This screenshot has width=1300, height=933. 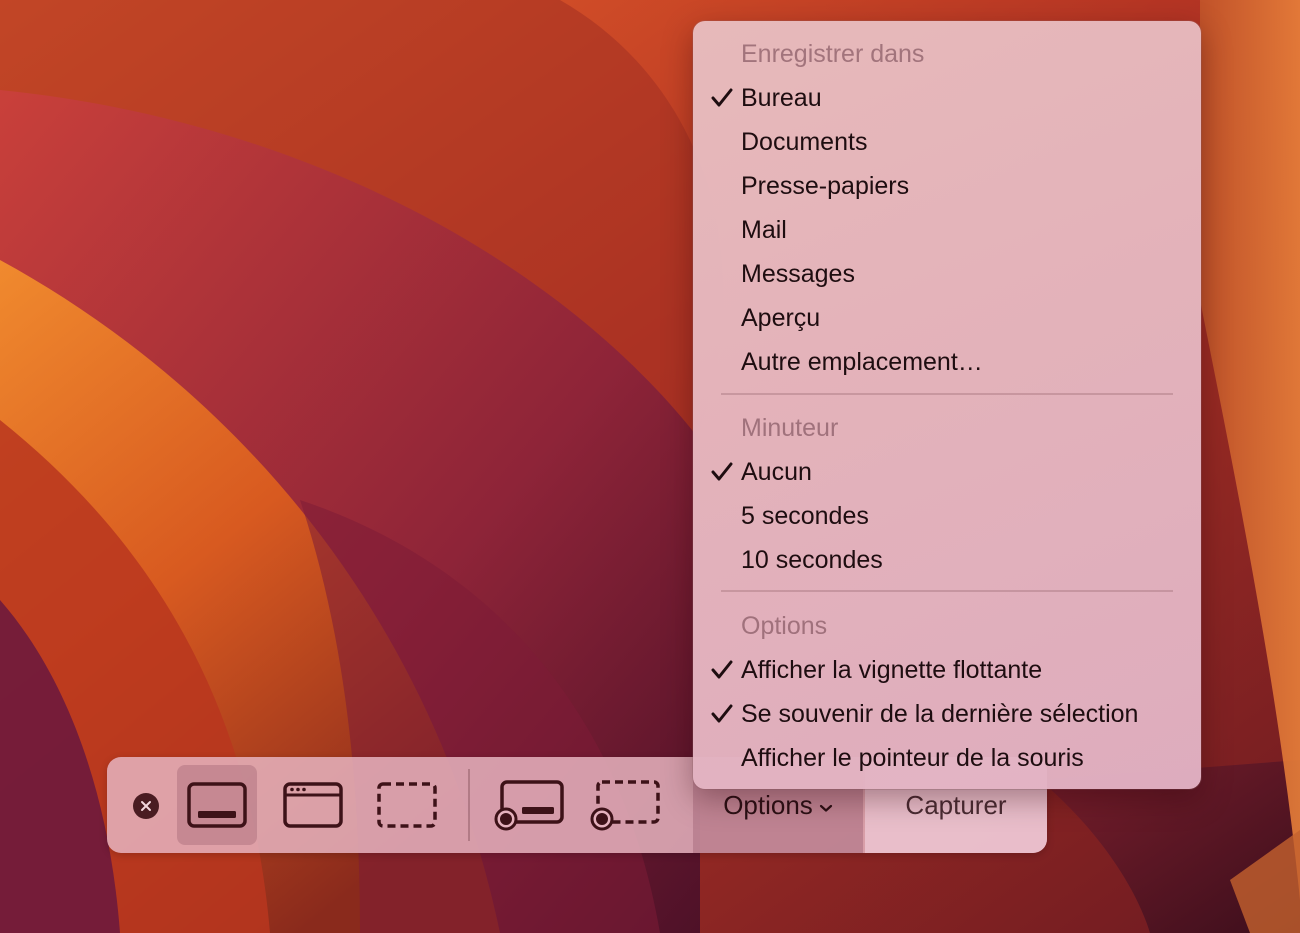 I want to click on menu-item-remember-last-selection: Se souvenir de la dernière sélection, so click(x=947, y=714).